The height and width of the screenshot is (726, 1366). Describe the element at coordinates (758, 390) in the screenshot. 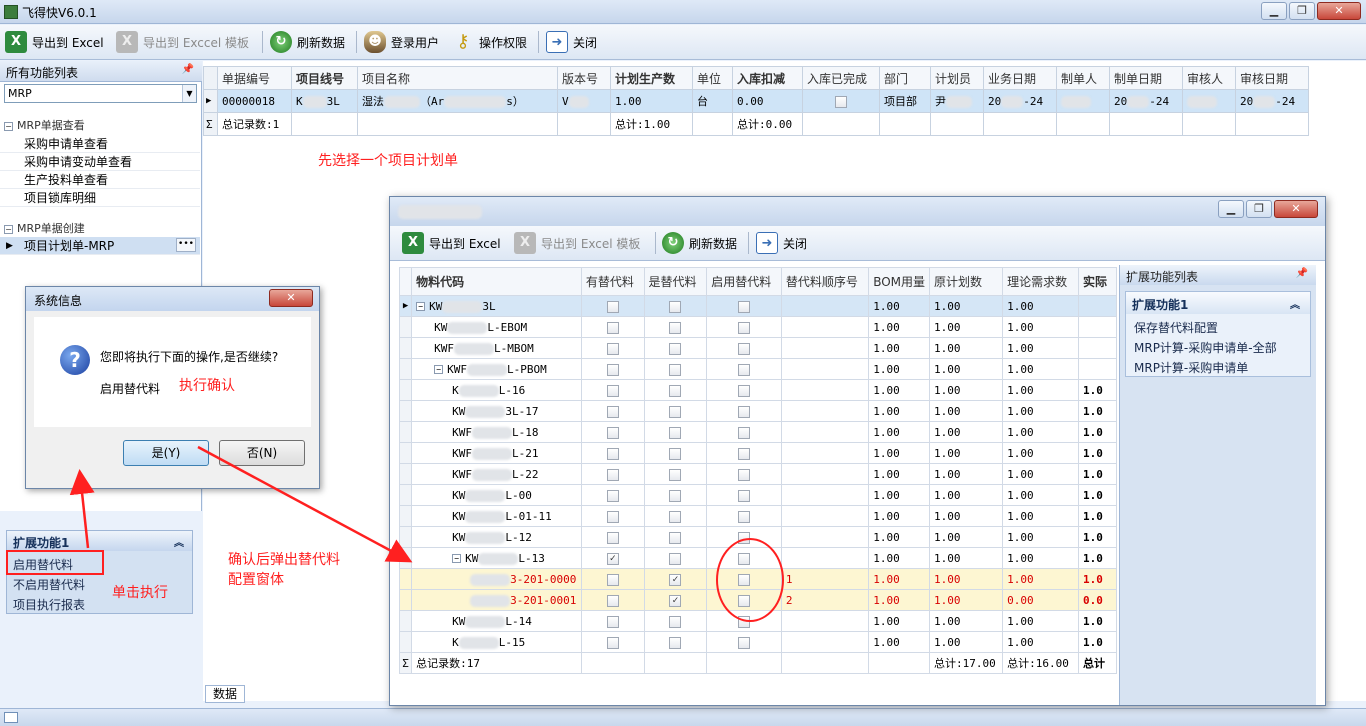

I see `table-row: K L-16 1.00 1.00 1.00 1.0` at that location.